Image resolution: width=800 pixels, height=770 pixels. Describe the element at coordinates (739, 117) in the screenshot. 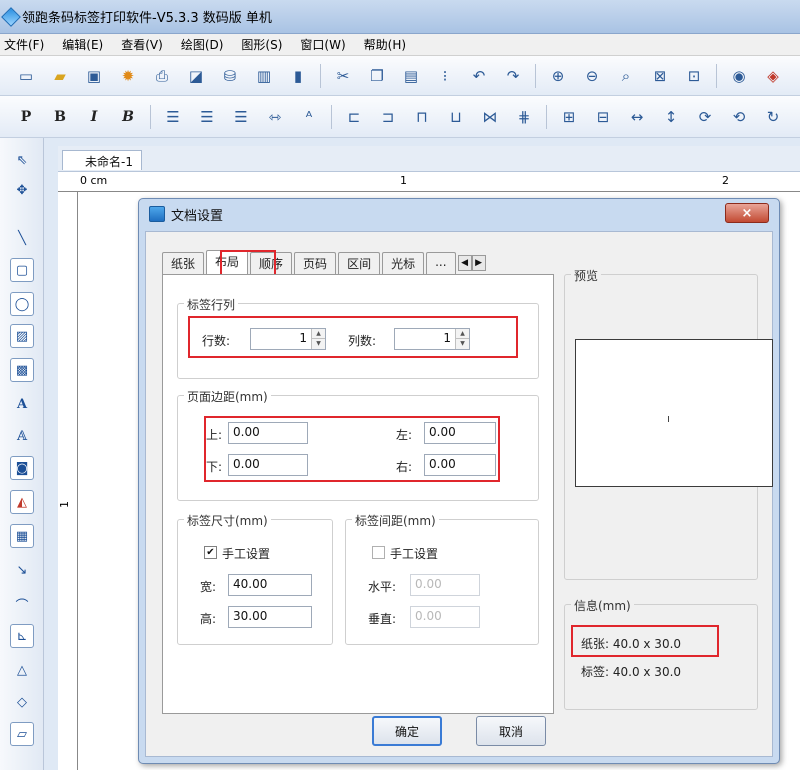

I see `rotate-180-icon: ⟲` at that location.